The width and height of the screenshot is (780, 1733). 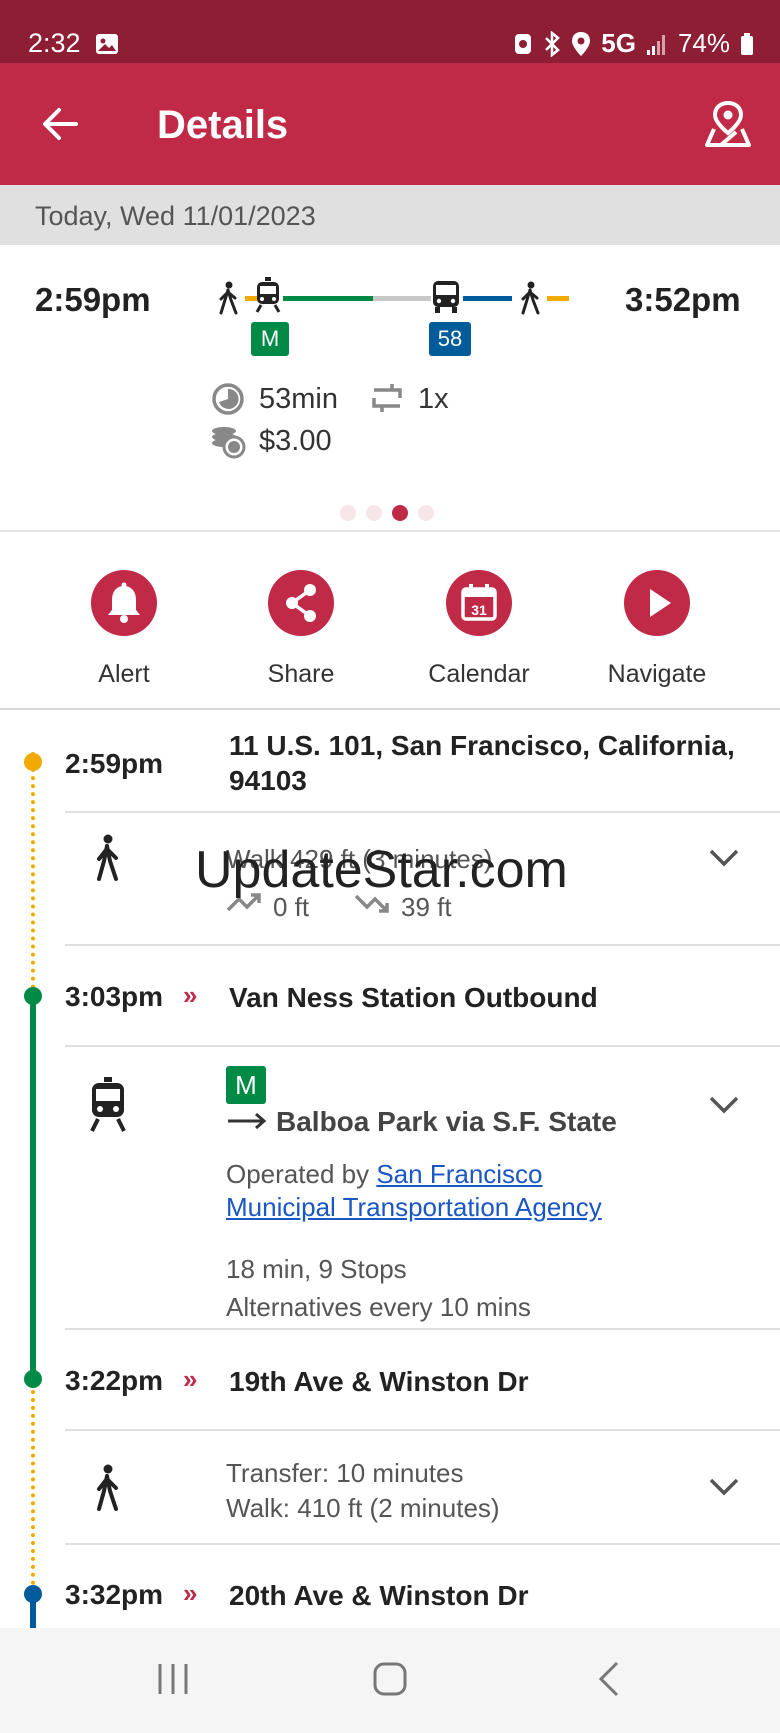 I want to click on walk-segment, so click(x=558, y=298).